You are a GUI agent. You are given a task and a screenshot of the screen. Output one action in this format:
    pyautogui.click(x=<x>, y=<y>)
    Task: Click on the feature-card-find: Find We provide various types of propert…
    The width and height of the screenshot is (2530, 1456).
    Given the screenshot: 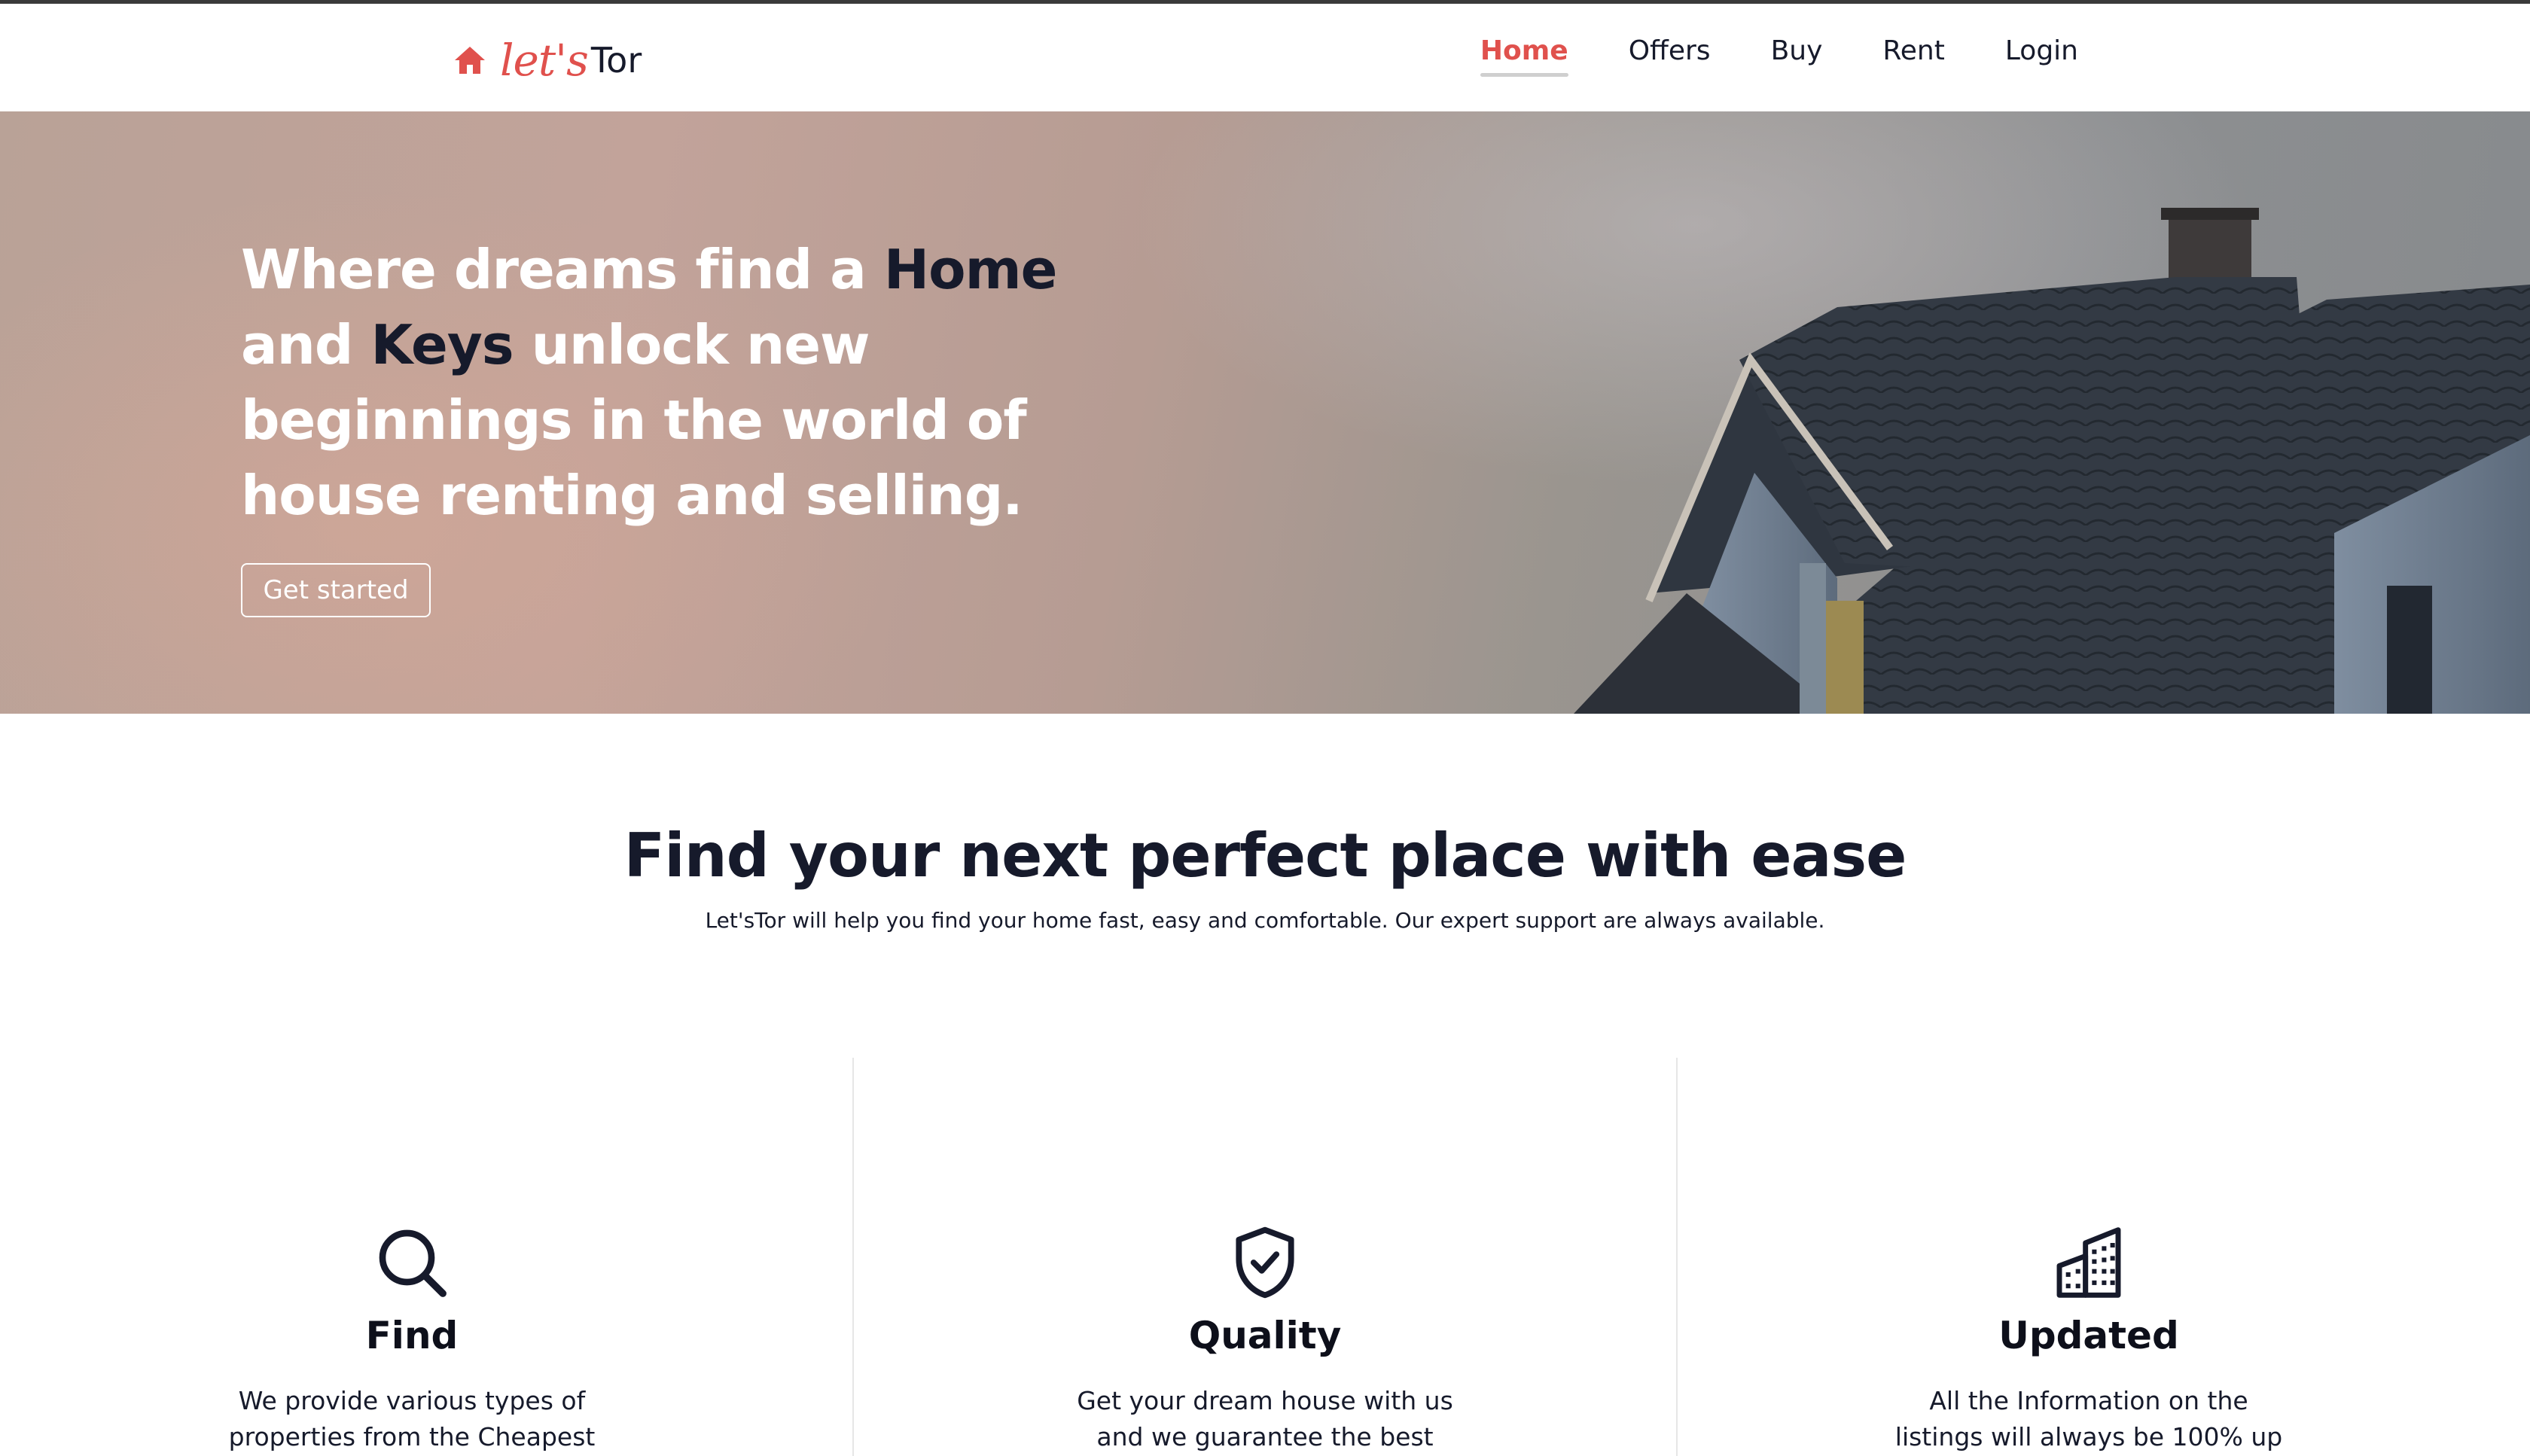 What is the action you would take?
    pyautogui.click(x=412, y=1257)
    